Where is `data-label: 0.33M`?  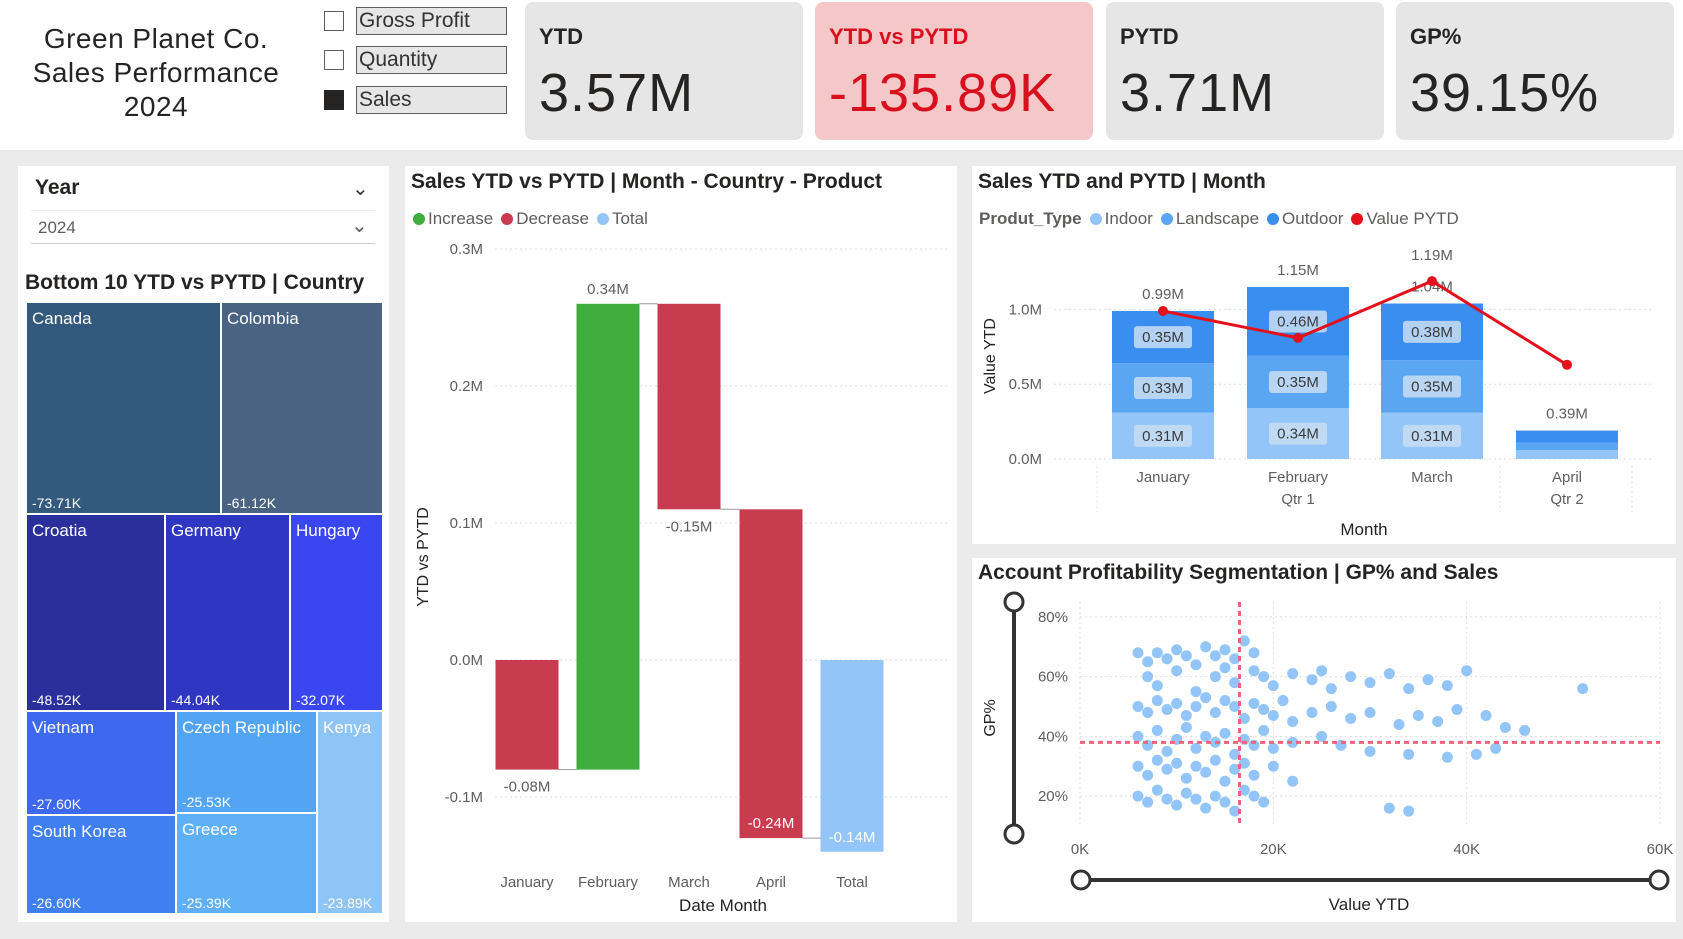 data-label: 0.33M is located at coordinates (1163, 388).